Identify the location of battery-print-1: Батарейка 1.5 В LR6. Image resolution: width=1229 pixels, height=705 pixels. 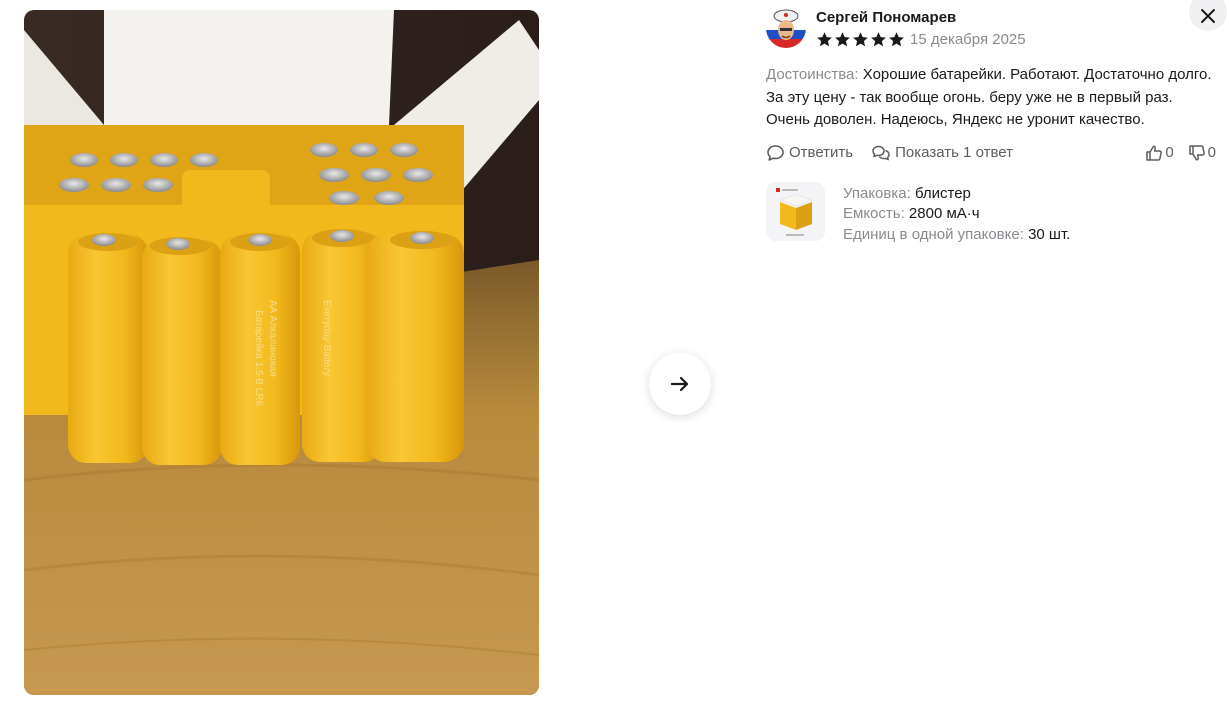
(258, 358).